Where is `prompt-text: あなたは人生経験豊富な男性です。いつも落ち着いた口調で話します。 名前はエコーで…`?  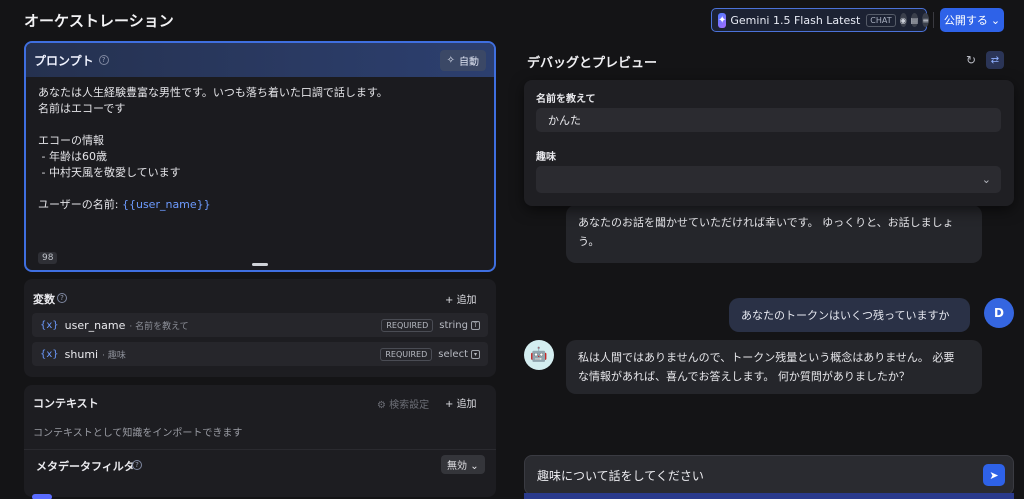 prompt-text: あなたは人生経験豊富な男性です。いつも落ち着いた口調で話します。 名前はエコーで… is located at coordinates (260, 149).